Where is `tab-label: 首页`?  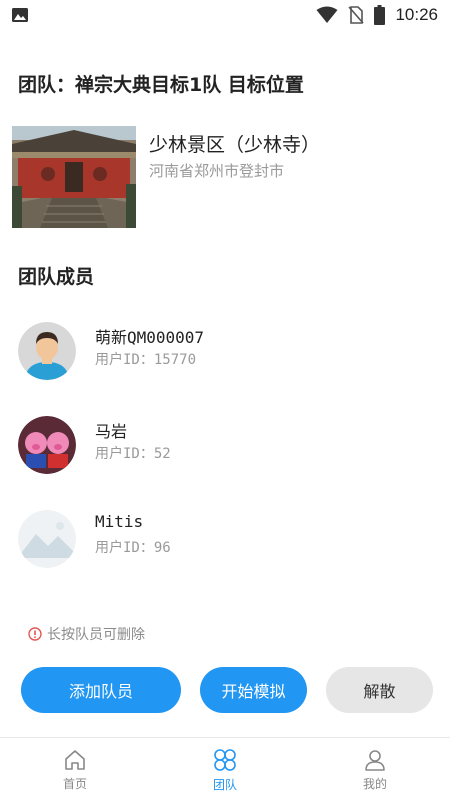
tab-label: 首页 is located at coordinates (74, 784).